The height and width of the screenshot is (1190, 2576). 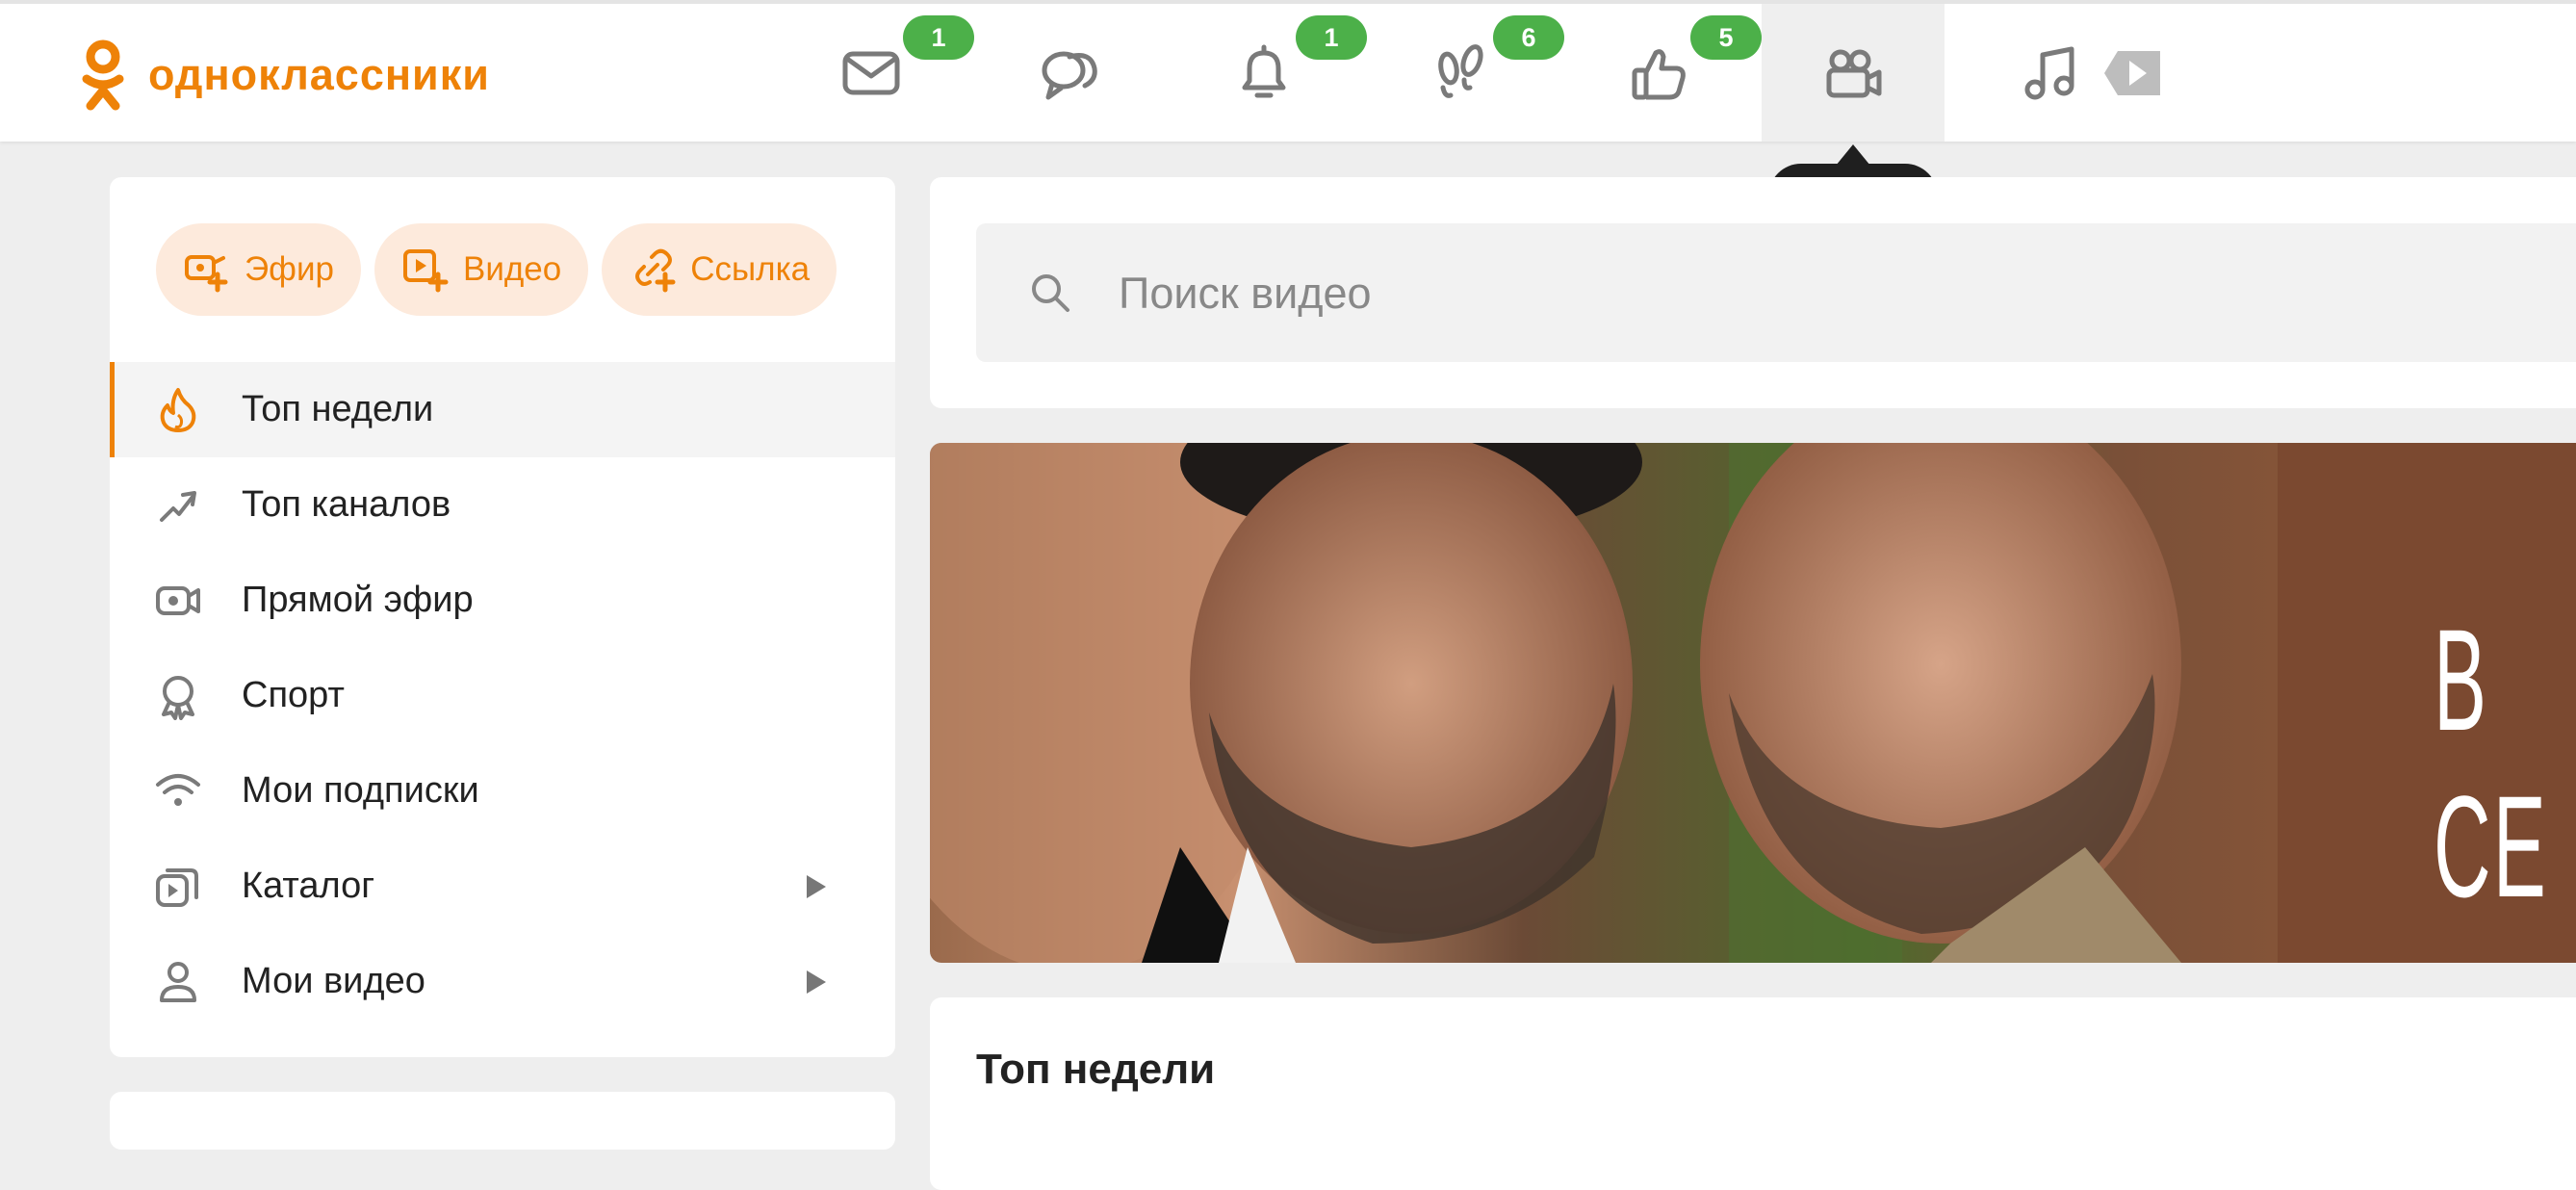 I want to click on sidebar-item-label: Каталог, so click(x=309, y=886).